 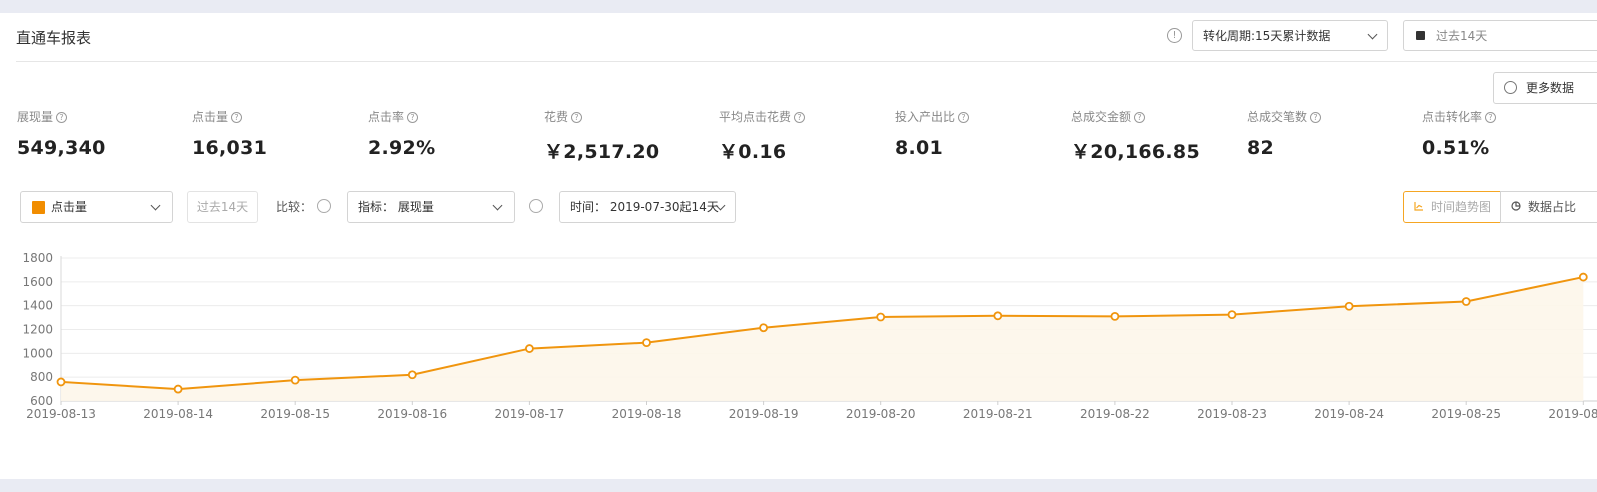 I want to click on bottom-band, so click(x=798, y=485).